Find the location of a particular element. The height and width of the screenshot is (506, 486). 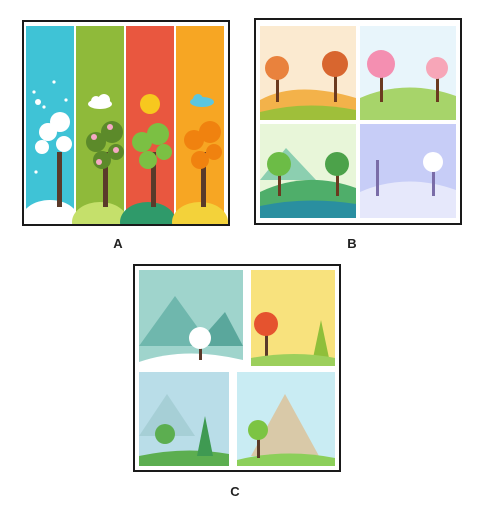

sun-icon is located at coordinates (150, 104).